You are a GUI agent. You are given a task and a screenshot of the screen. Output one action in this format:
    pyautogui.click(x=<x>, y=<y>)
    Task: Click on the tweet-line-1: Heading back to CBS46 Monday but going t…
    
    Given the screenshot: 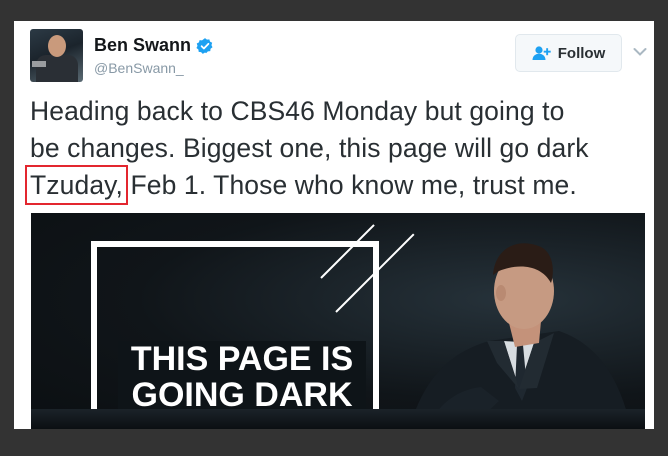 What is the action you would take?
    pyautogui.click(x=297, y=111)
    